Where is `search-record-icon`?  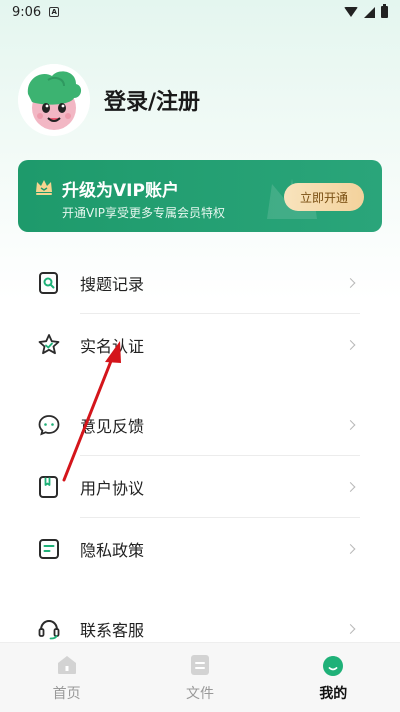
search-record-icon is located at coordinates (49, 283).